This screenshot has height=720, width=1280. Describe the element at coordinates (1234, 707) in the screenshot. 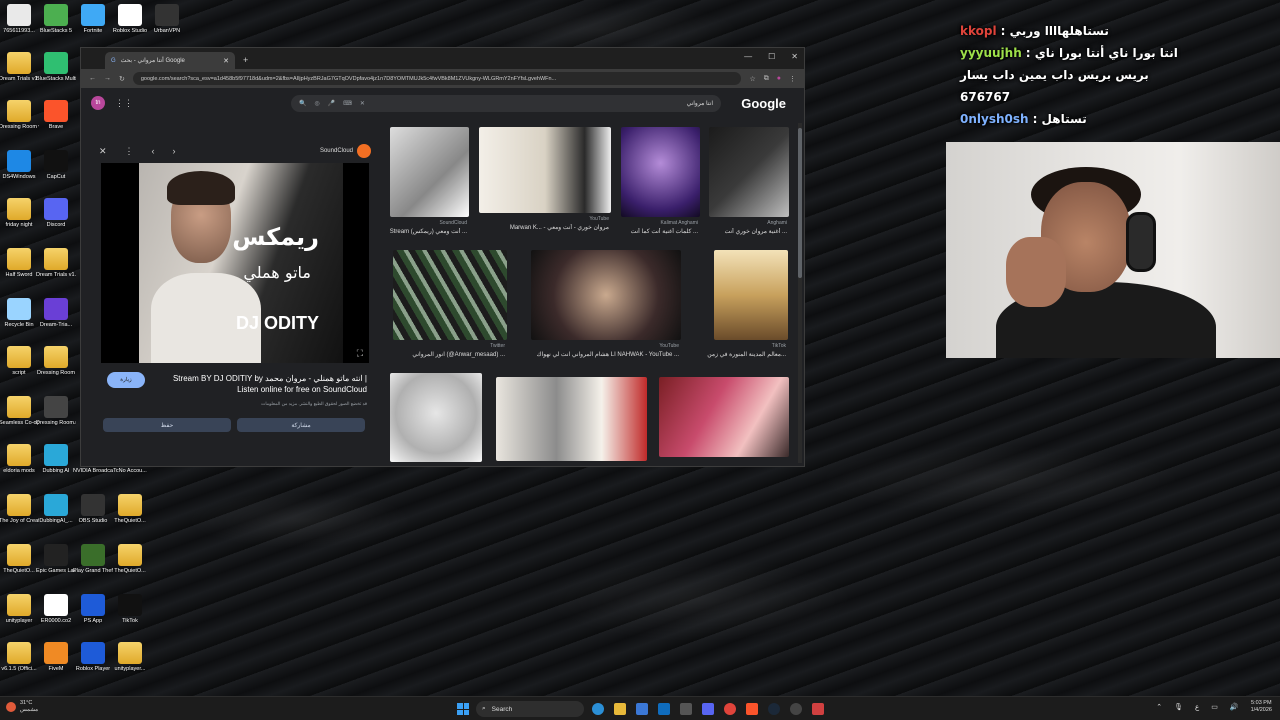

I see `volume-icon: 🔊` at that location.